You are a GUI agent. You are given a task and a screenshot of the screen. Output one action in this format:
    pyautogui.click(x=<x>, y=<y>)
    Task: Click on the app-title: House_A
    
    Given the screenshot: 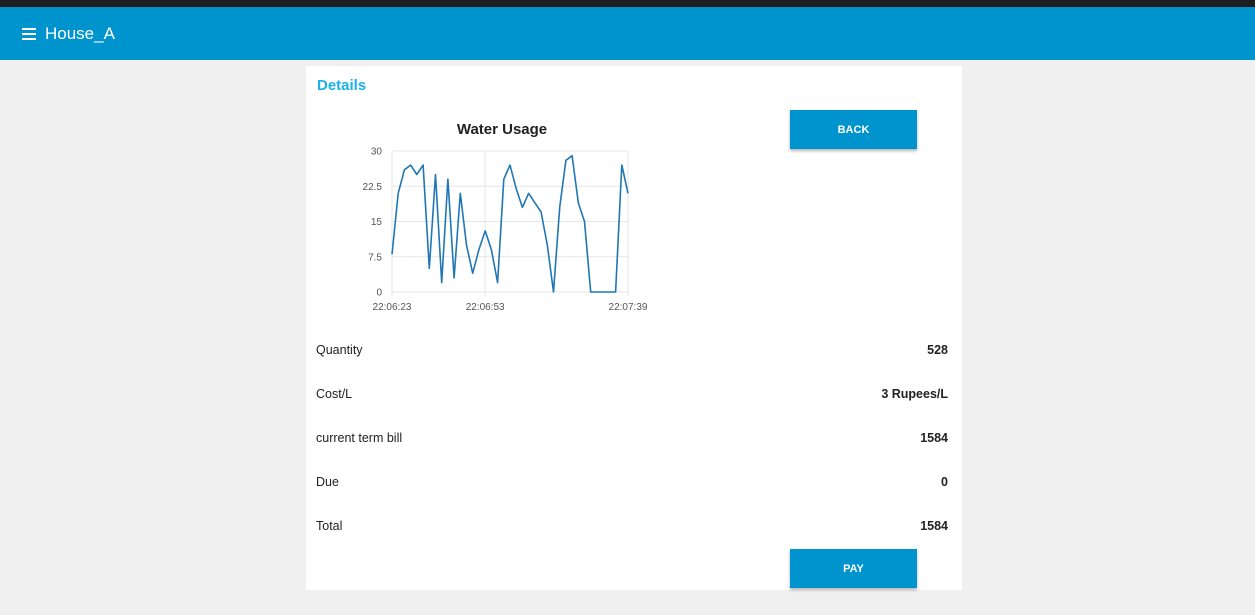 What is the action you would take?
    pyautogui.click(x=80, y=33)
    